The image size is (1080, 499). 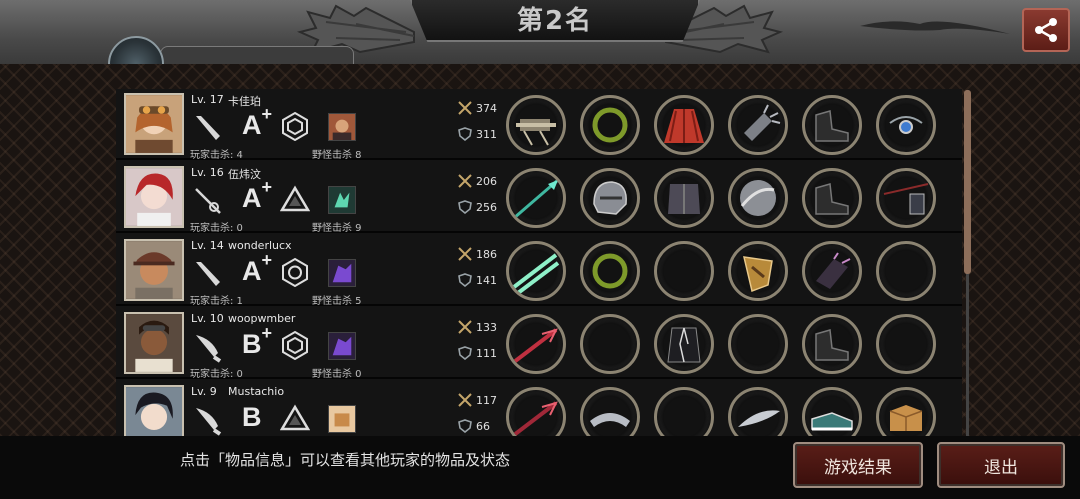 I want to click on laurel-wreath-icon, so click(x=610, y=271).